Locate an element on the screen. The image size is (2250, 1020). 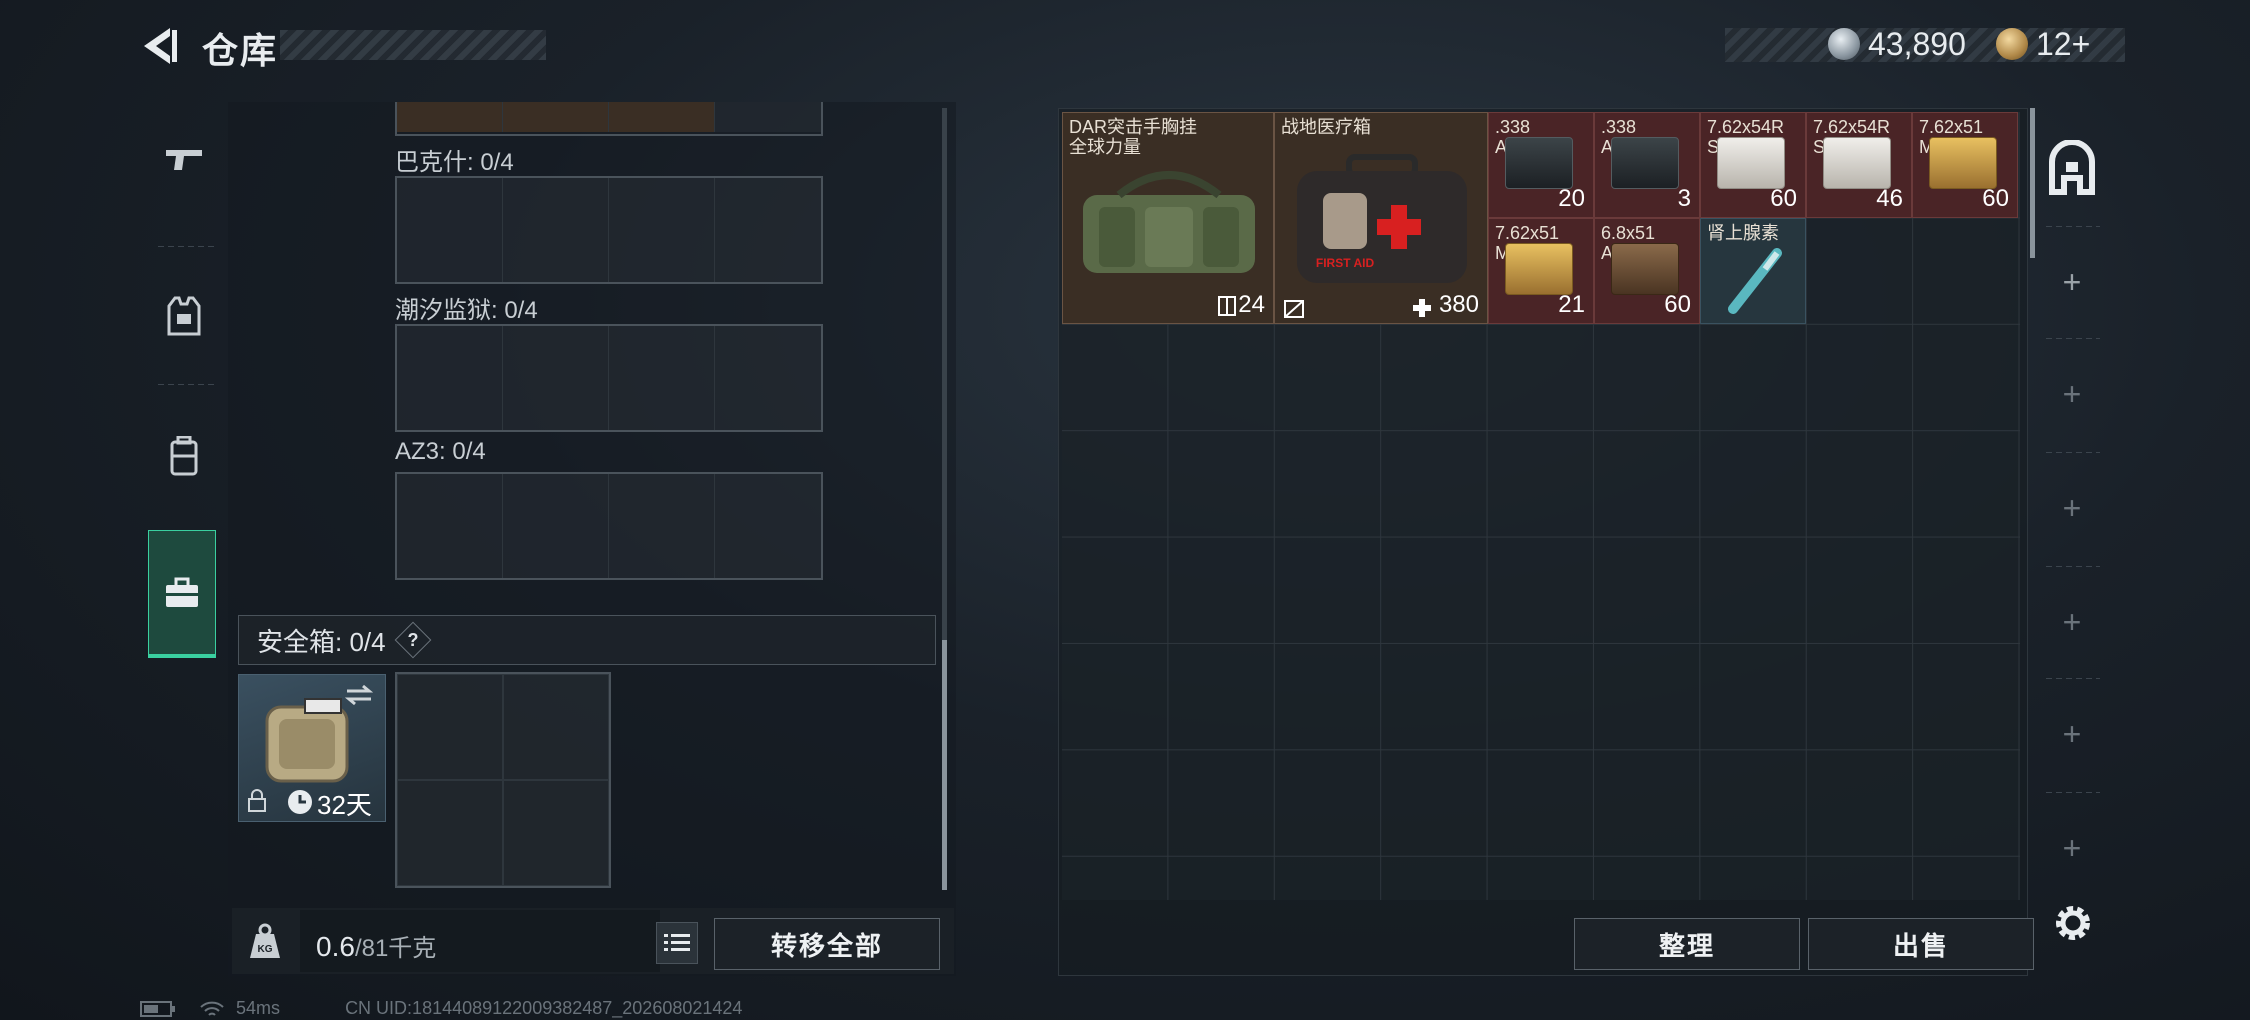
weight-text: 0.6/81千克 is located at coordinates (376, 945).